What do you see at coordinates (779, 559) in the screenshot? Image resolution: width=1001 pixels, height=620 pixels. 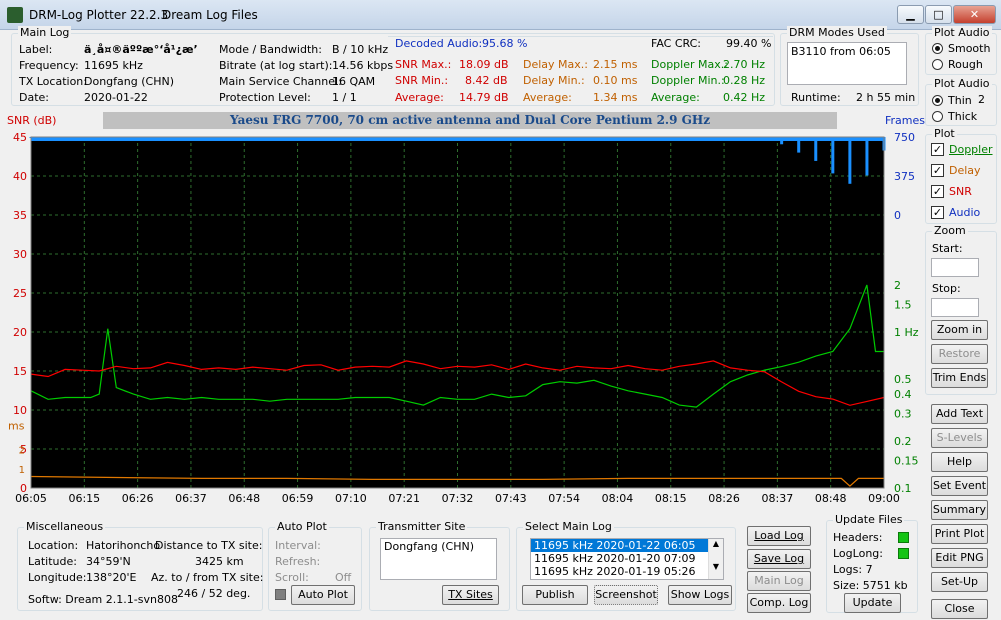 I see `save-log-button: Save Log` at bounding box center [779, 559].